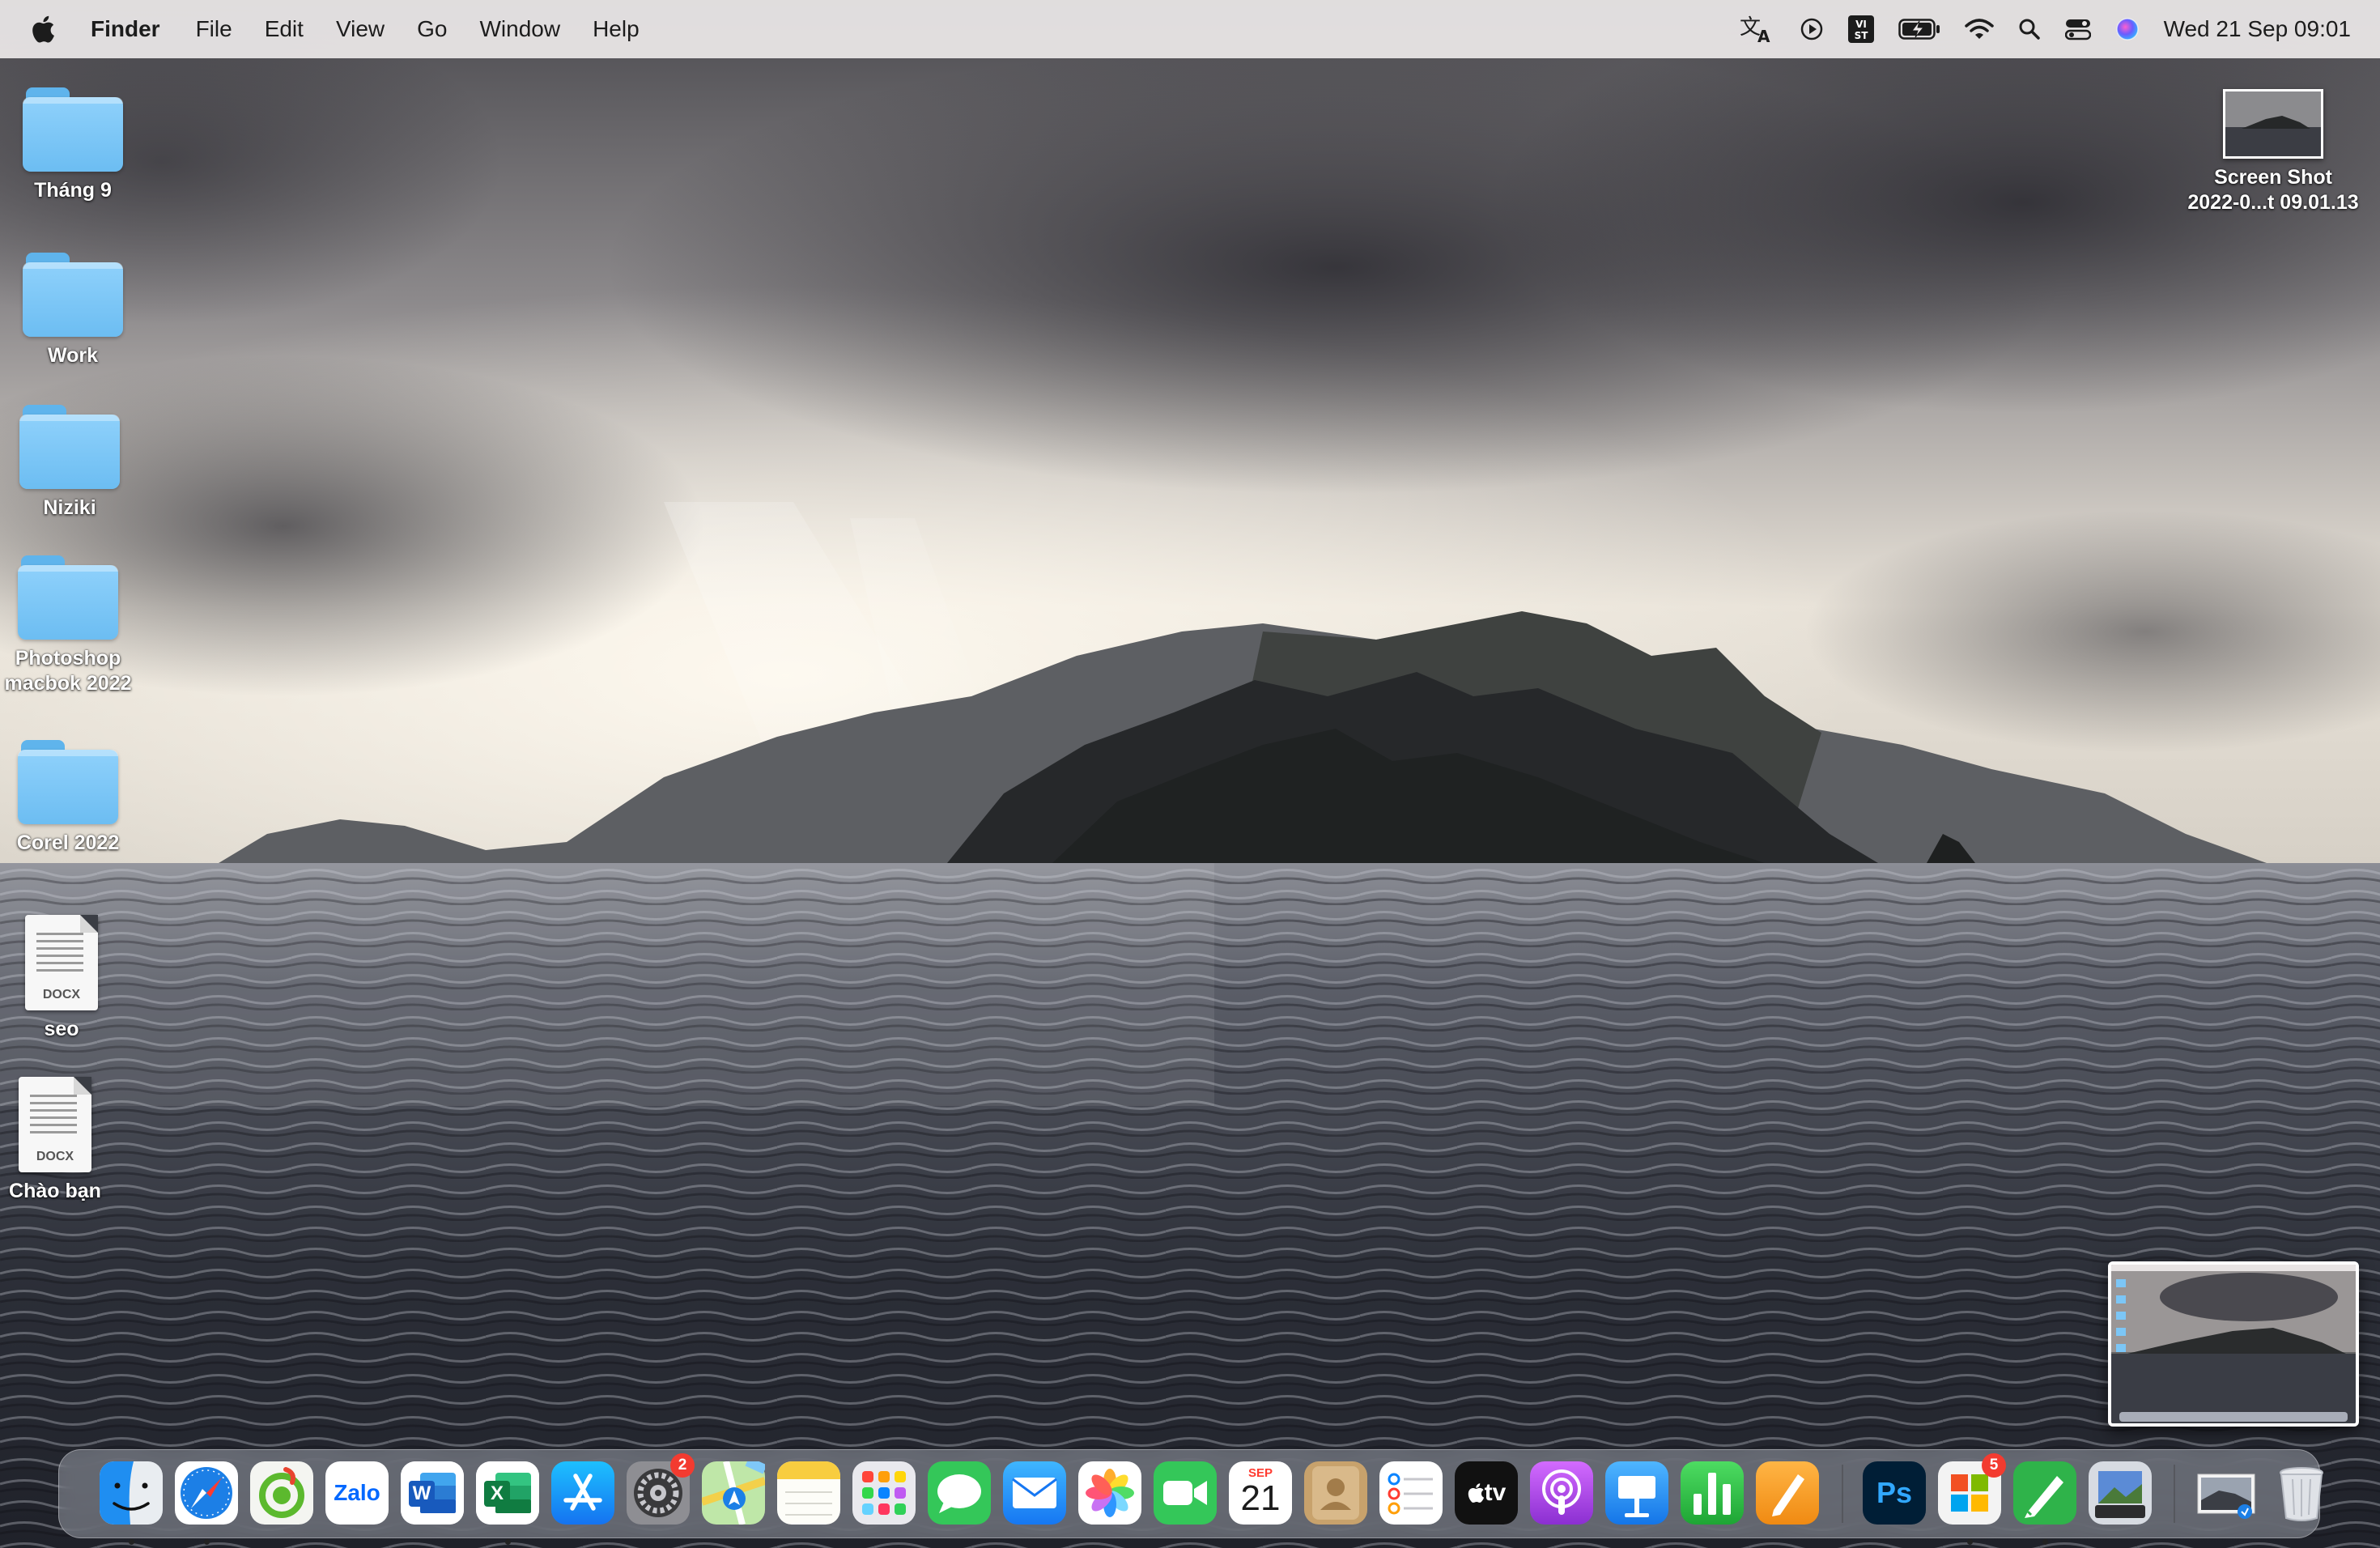 The image size is (2380, 1548). Describe the element at coordinates (497, 1493) in the screenshot. I see `excel-icon-label: X` at that location.